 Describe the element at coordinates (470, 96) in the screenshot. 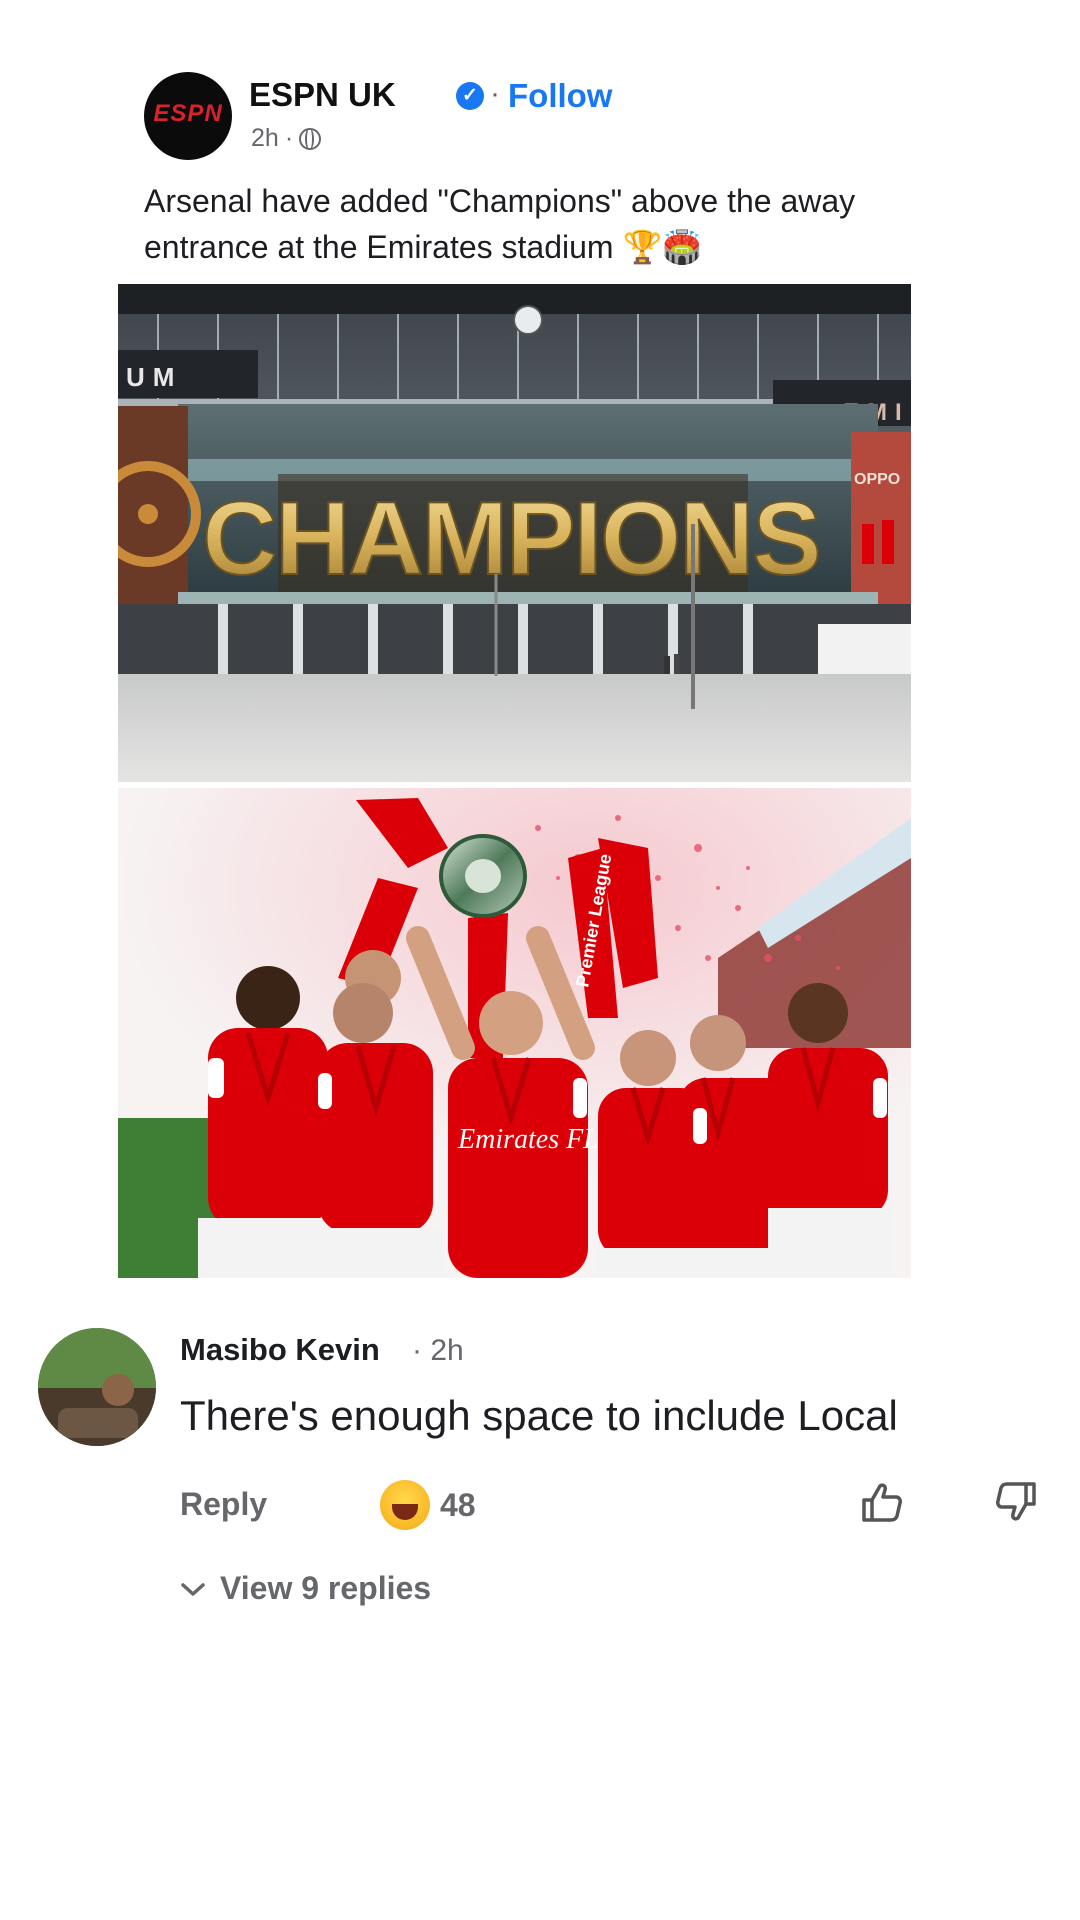

I see `verified-badge-icon: ✓` at that location.